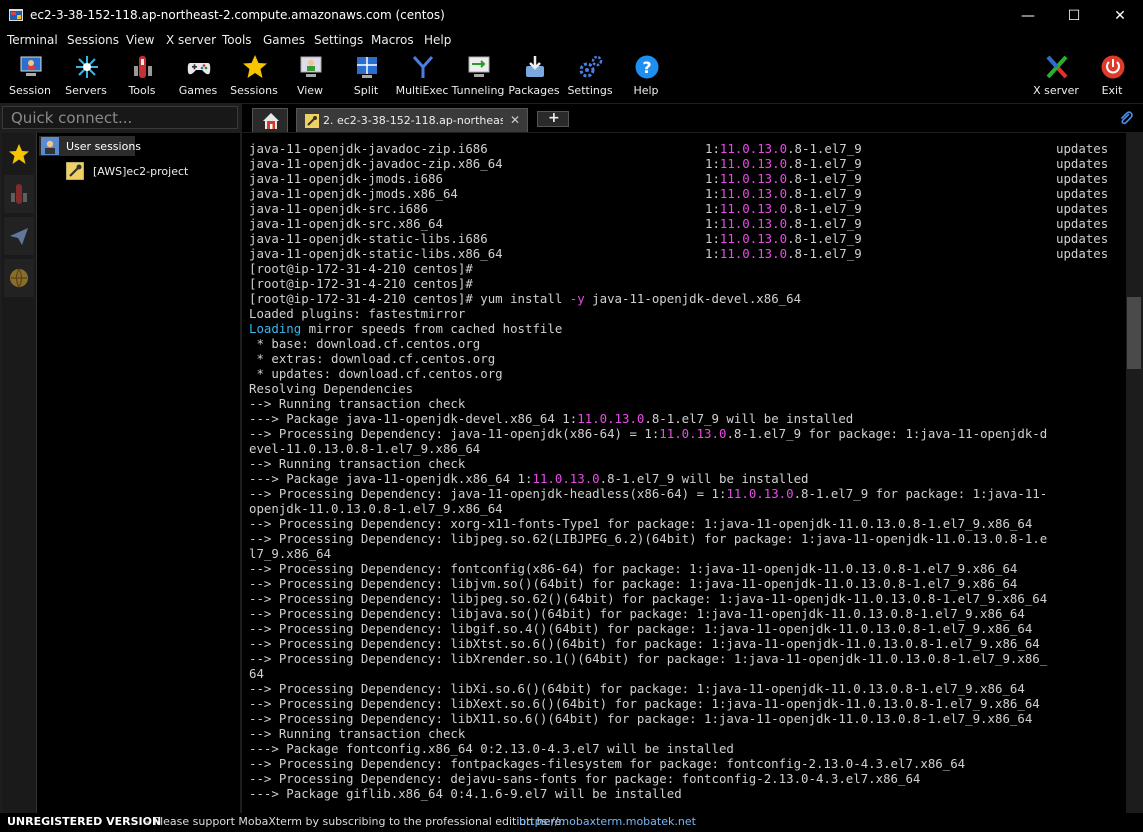 Image resolution: width=1143 pixels, height=832 pixels. Describe the element at coordinates (19, 236) in the screenshot. I see `sidebar-tab-macros` at that location.